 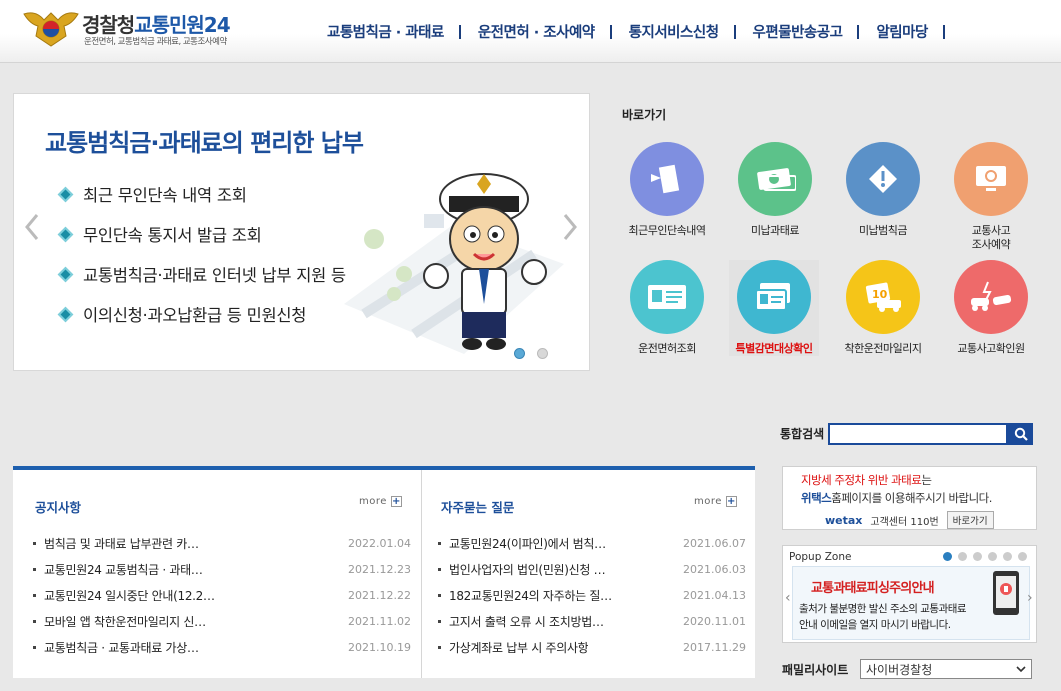 I want to click on popup-next-arrow-icon: ›, so click(x=1030, y=598).